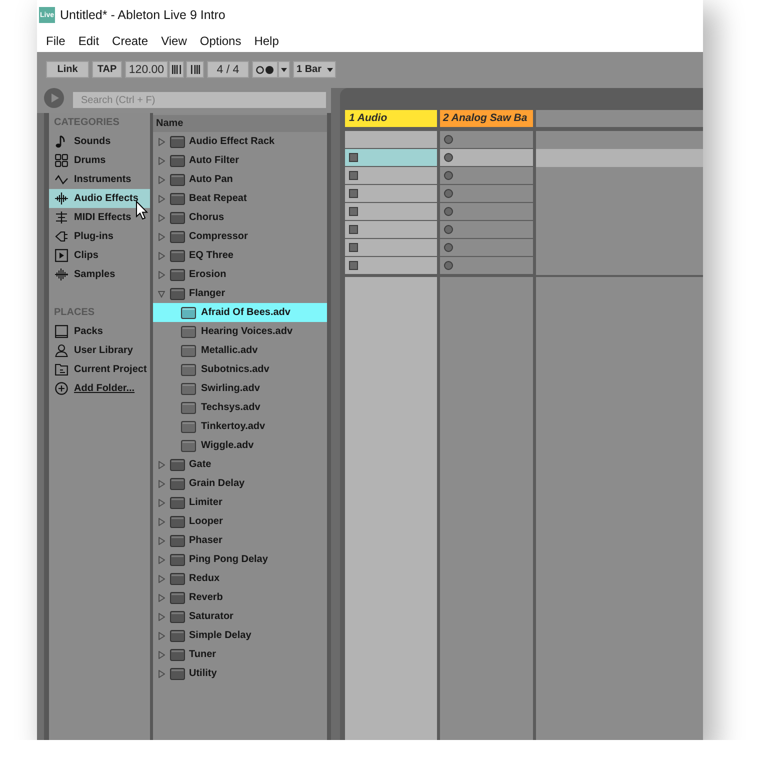 The image size is (784, 783). I want to click on value-field: 4 / 4, so click(228, 69).